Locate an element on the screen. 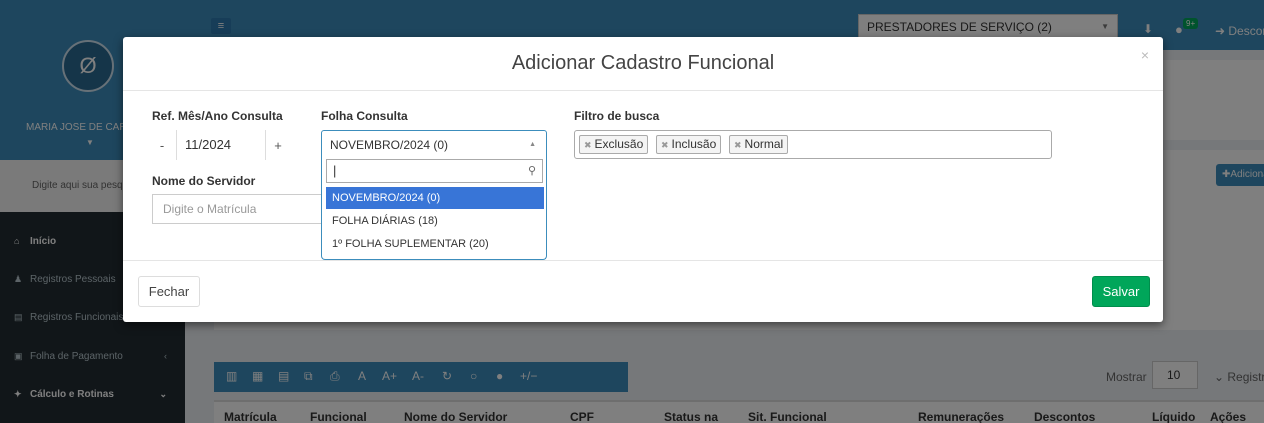 The width and height of the screenshot is (1264, 423). close-button: Fechar is located at coordinates (169, 291).